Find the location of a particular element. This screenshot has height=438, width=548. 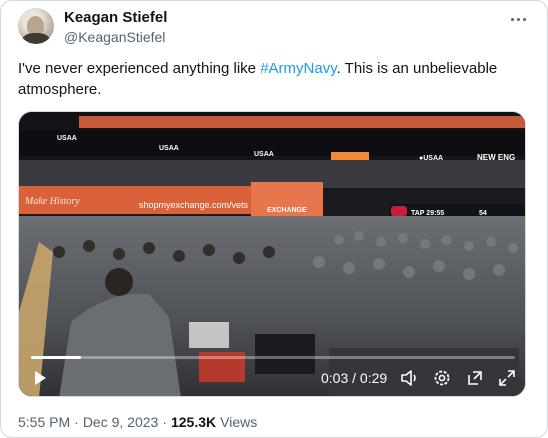

sign-exchange: EXCHANGE is located at coordinates (287, 210).